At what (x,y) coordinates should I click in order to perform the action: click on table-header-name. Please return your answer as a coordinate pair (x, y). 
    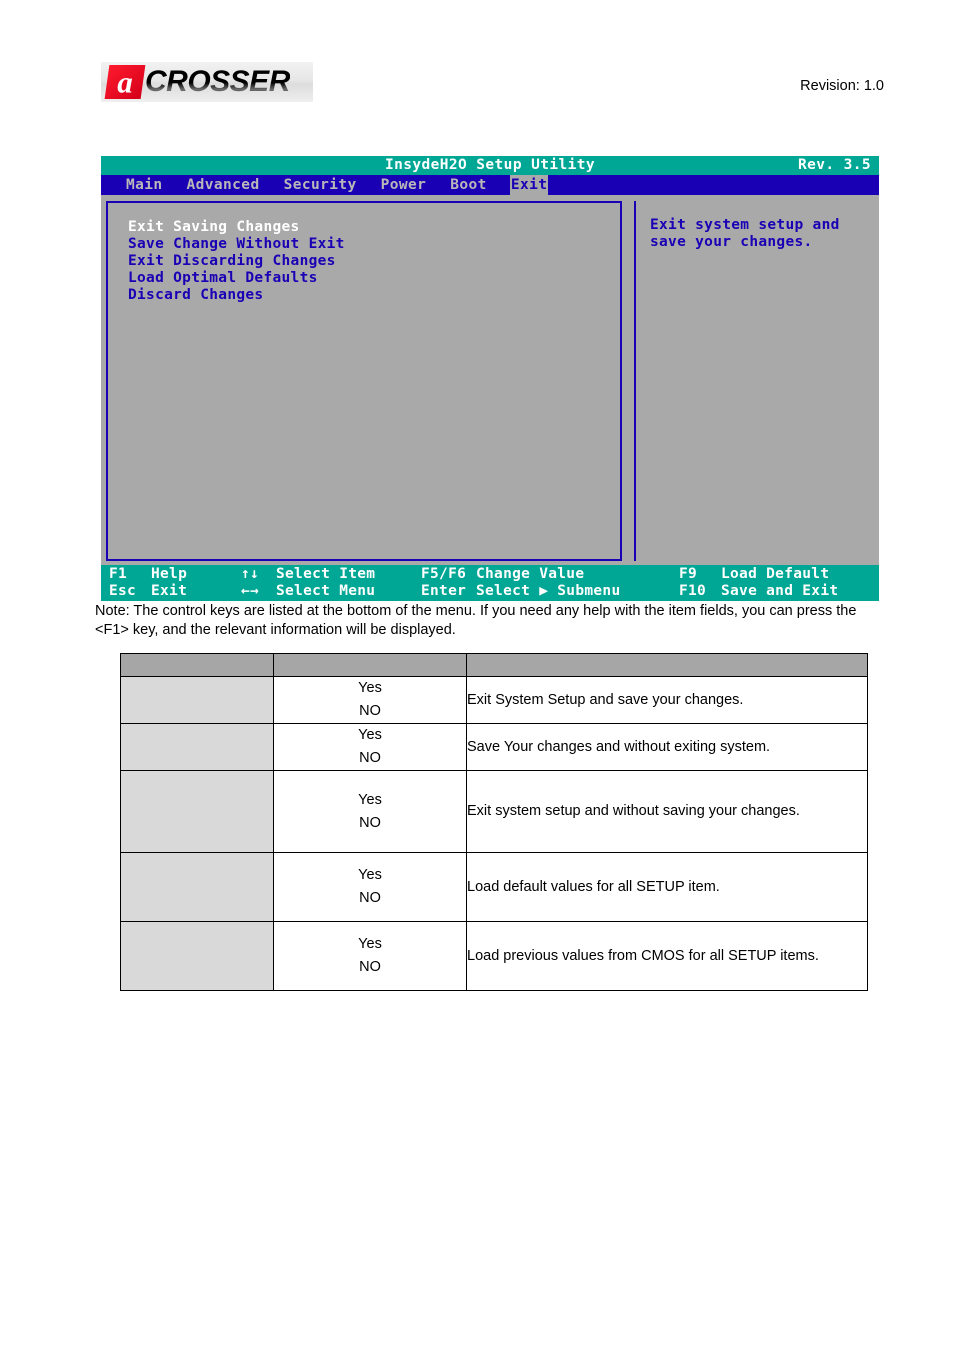
    Looking at the image, I should click on (197, 665).